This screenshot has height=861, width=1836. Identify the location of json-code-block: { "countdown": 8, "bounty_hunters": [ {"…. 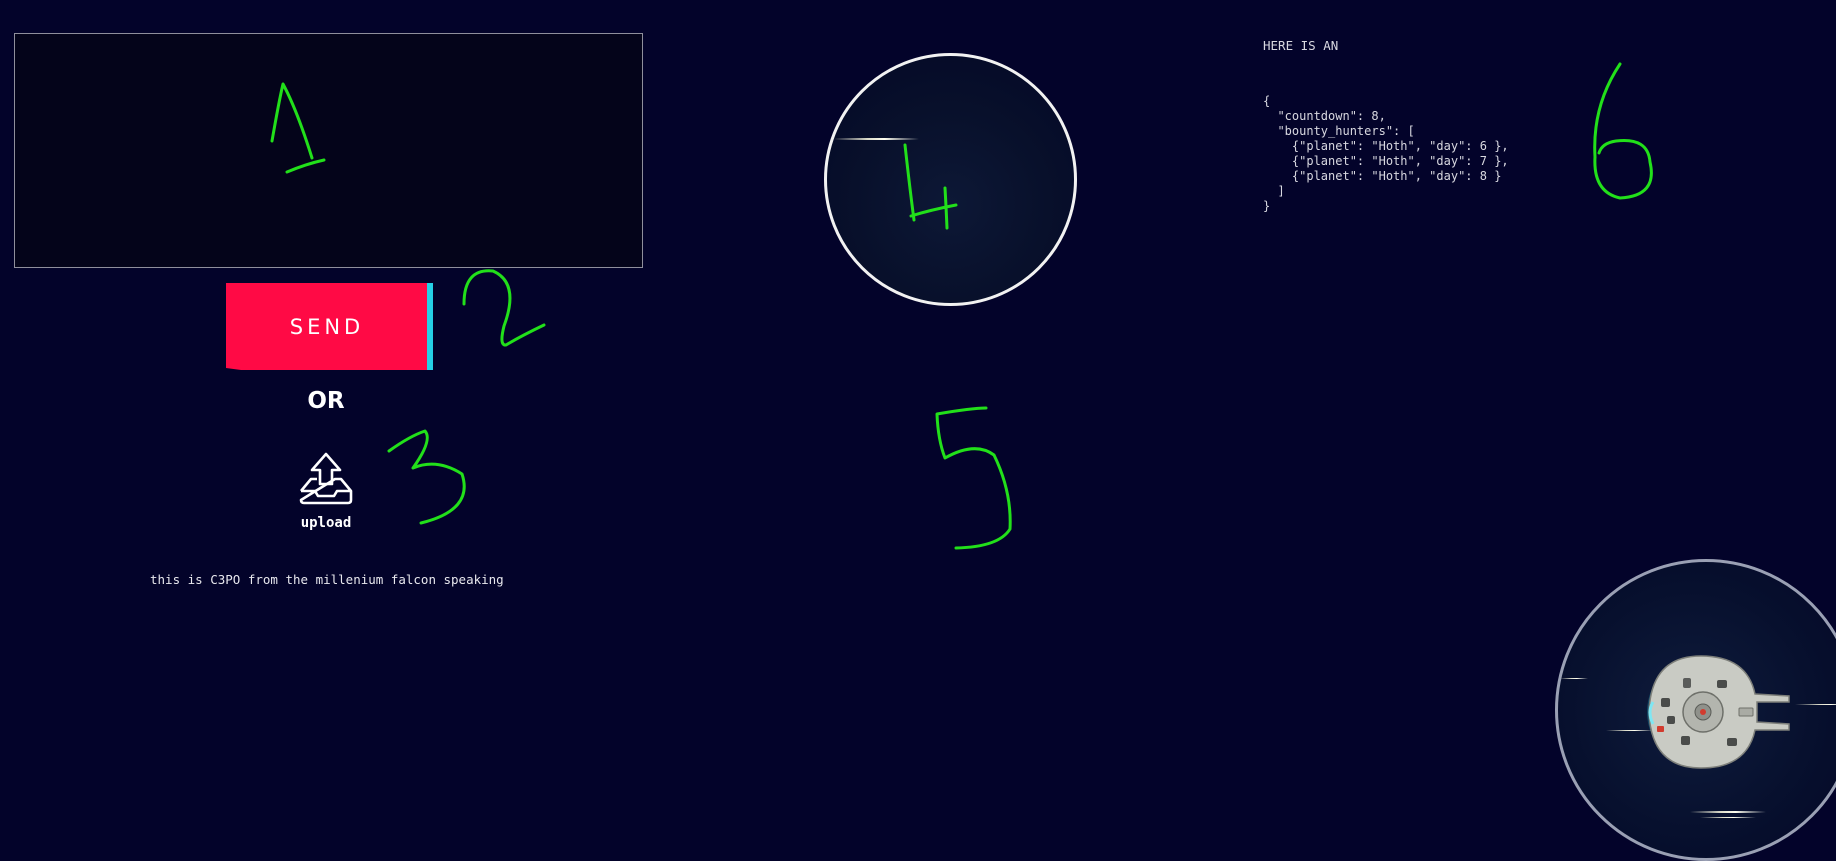
(1386, 153).